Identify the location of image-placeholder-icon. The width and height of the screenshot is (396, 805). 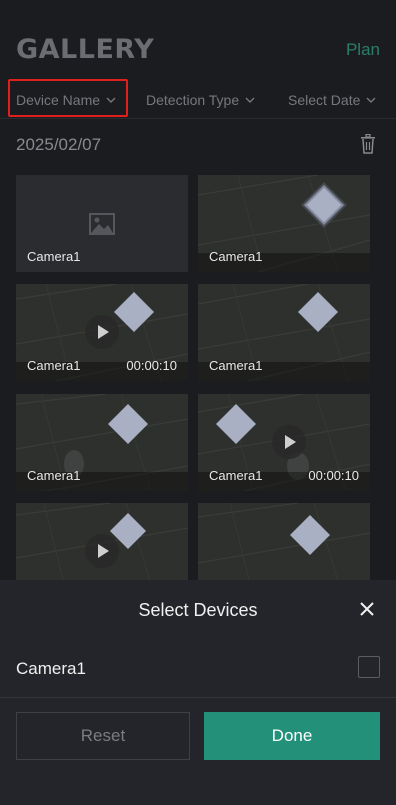
(102, 224).